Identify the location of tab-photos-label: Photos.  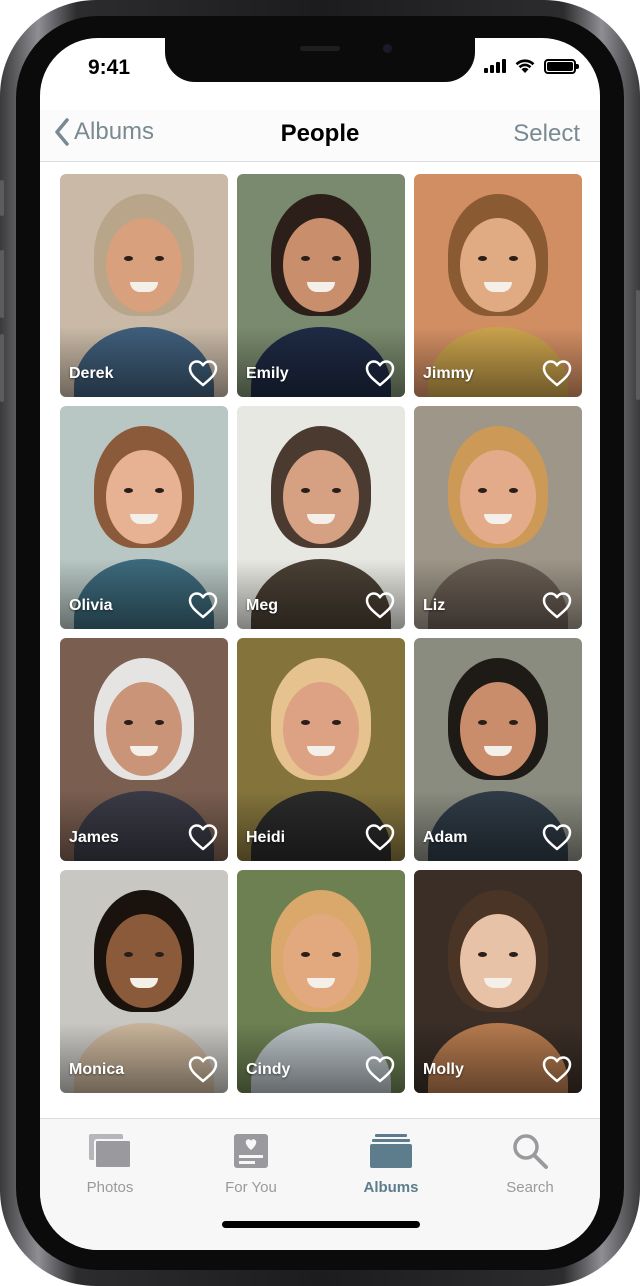
(110, 1187).